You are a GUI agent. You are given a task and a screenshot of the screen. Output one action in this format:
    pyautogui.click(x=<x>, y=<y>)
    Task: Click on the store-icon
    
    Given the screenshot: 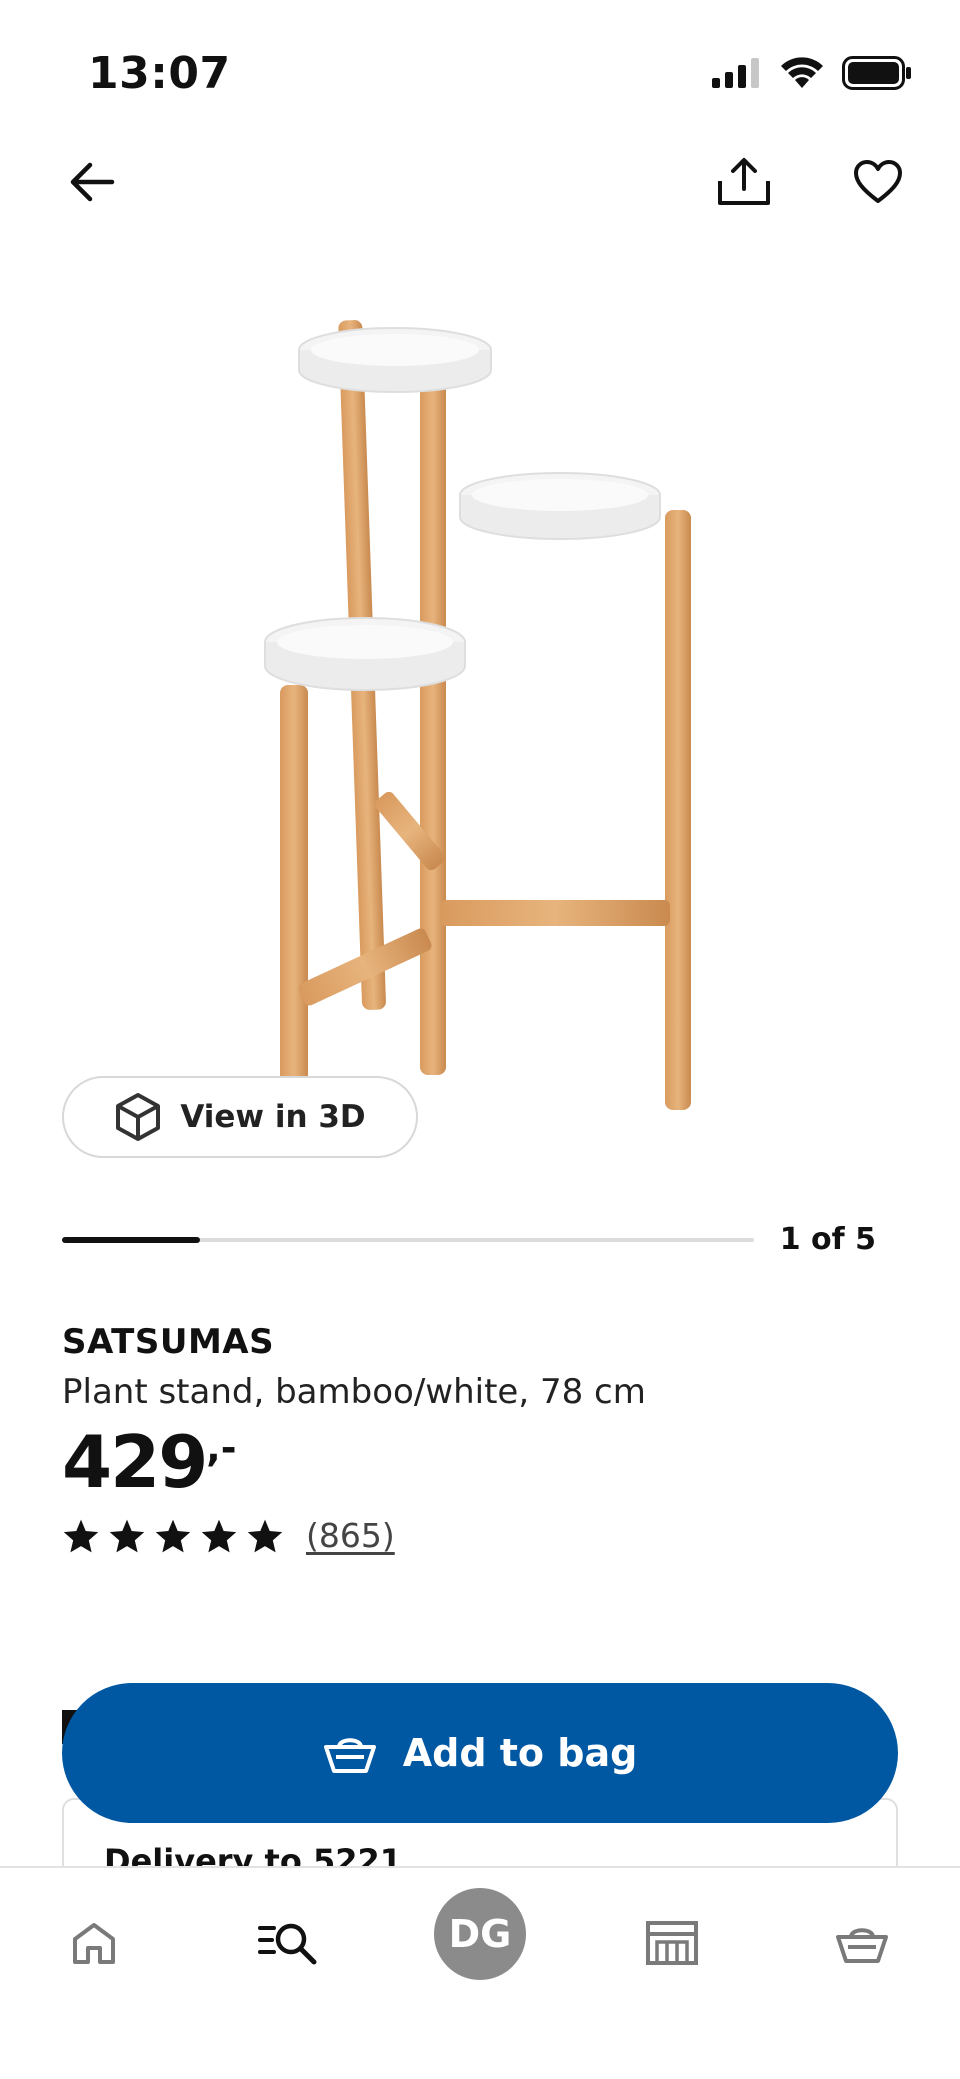 What is the action you would take?
    pyautogui.click(x=672, y=1943)
    